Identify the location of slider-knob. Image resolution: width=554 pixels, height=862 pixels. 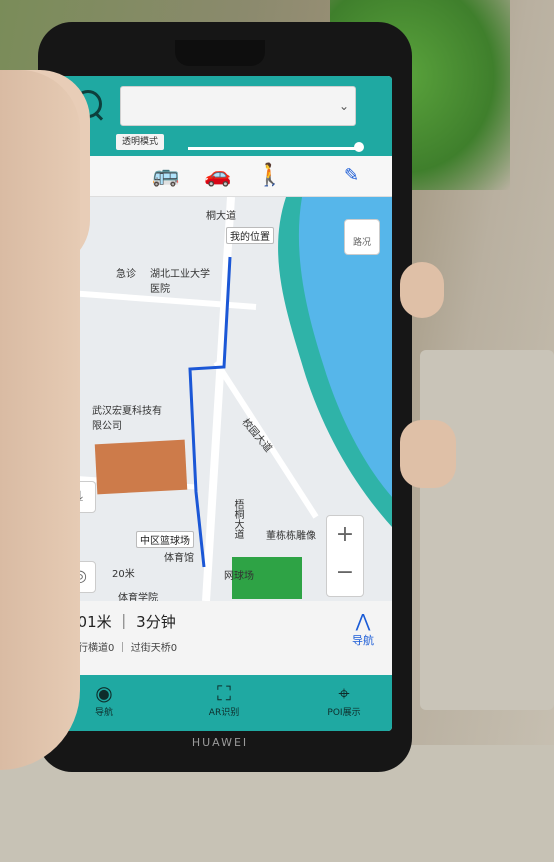
(359, 147).